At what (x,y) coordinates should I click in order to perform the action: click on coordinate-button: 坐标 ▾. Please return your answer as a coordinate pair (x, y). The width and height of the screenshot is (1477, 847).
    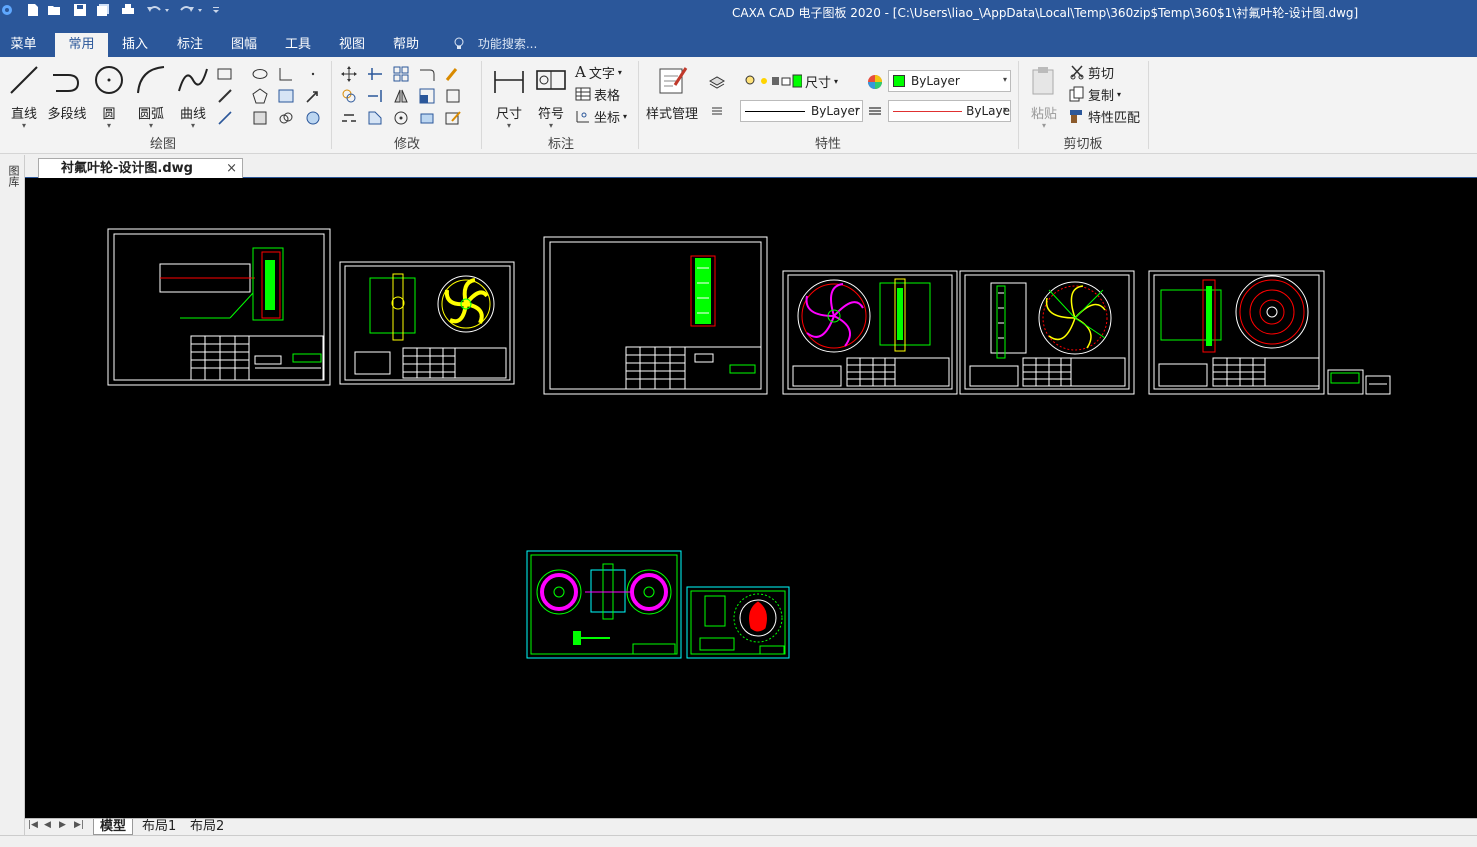
    Looking at the image, I should click on (601, 116).